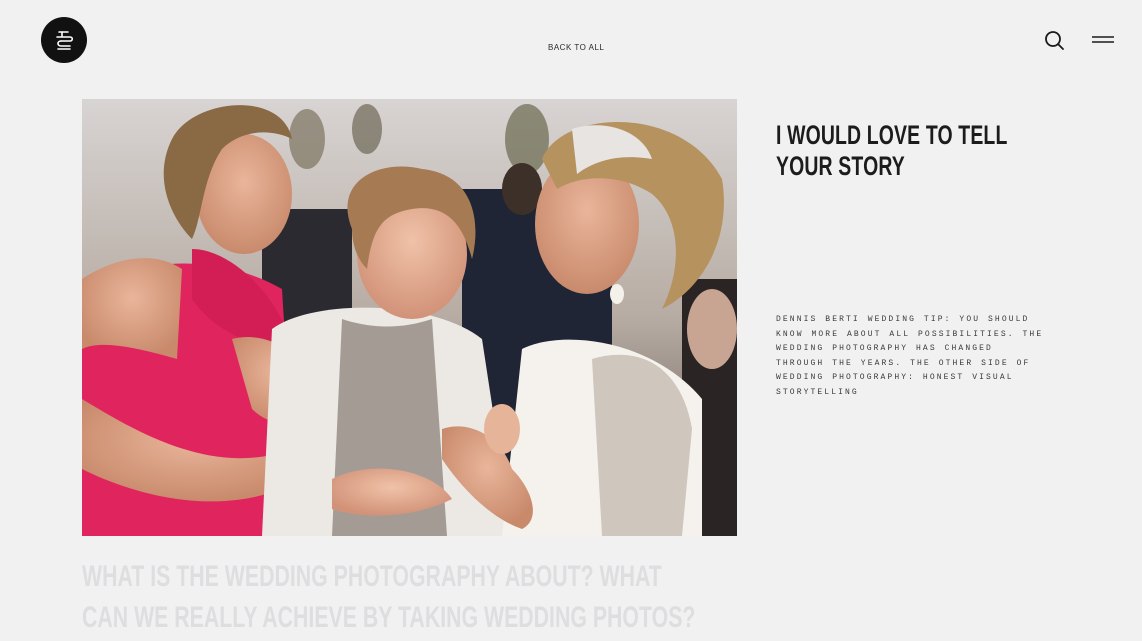 This screenshot has height=641, width=1142. Describe the element at coordinates (576, 47) in the screenshot. I see `back-to-all-link: BACK TO ALL` at that location.